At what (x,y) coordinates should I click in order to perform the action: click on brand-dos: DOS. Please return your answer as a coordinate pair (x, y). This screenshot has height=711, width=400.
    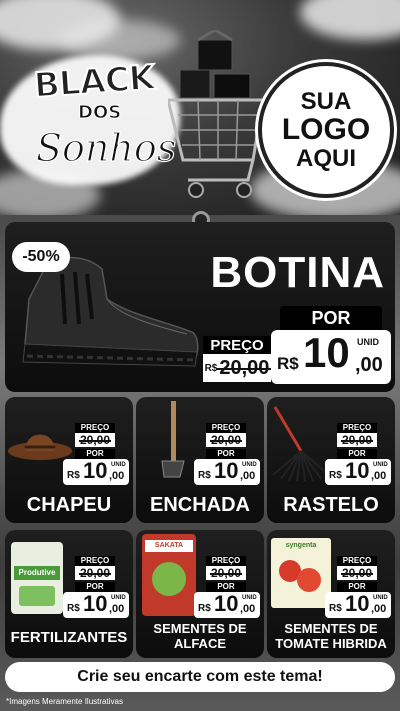
    Looking at the image, I should click on (99, 113).